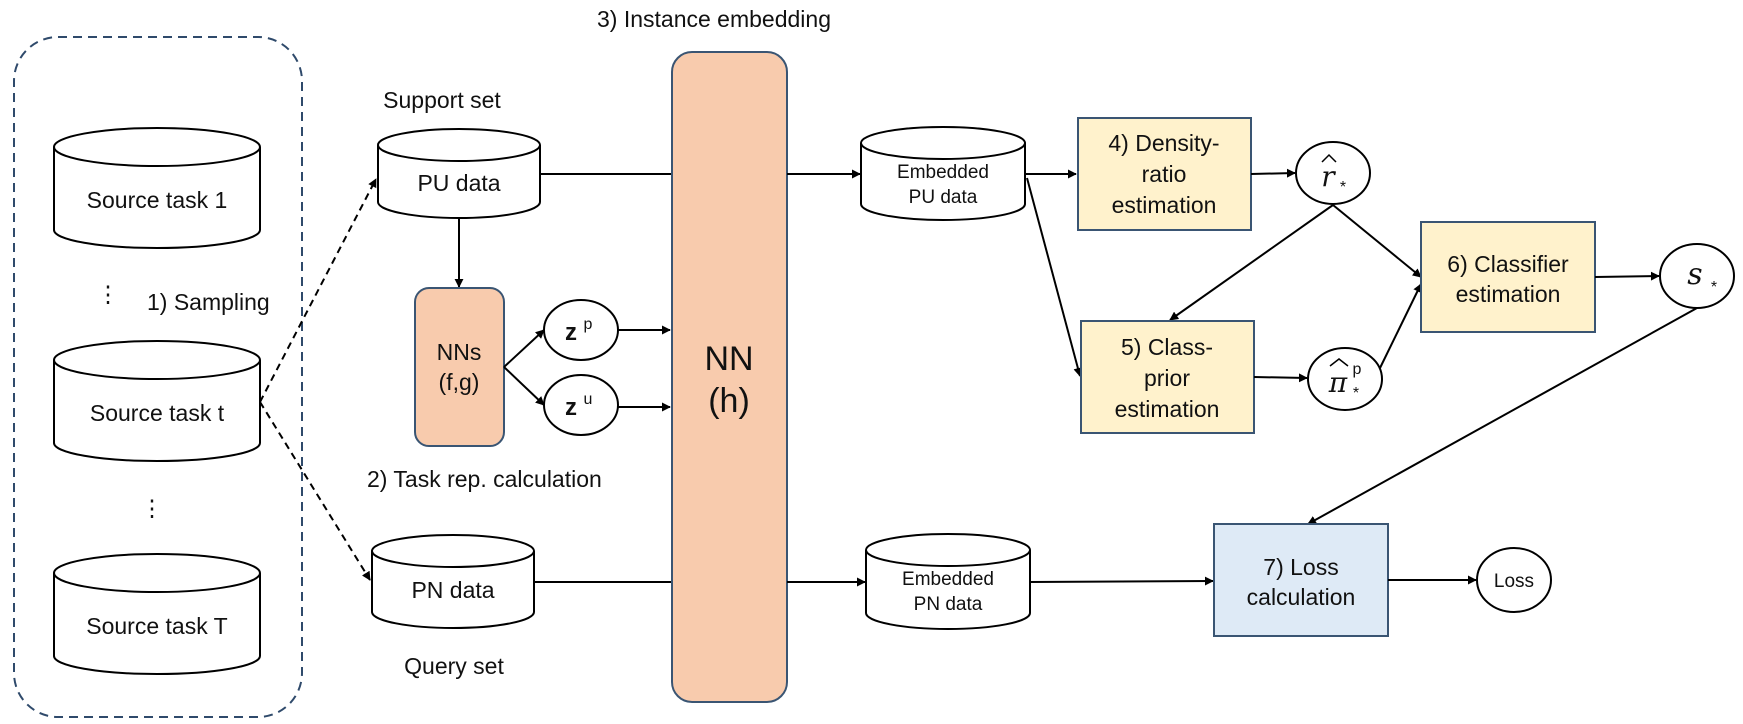 The image size is (1743, 724). I want to click on instance-embedding-label: 3) Instance embedding, so click(714, 19).